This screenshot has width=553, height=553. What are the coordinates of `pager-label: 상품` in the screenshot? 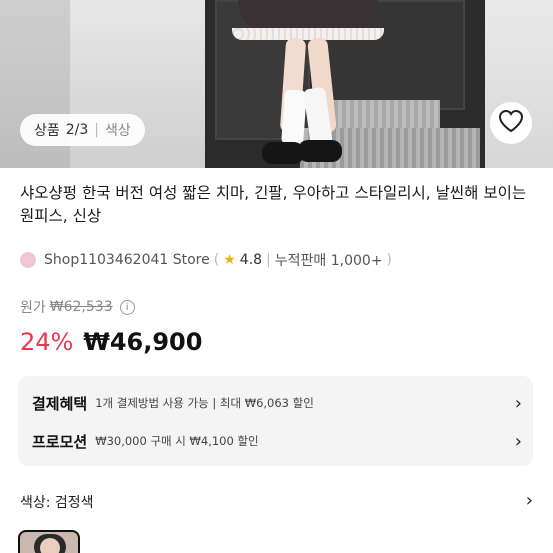 It's located at (47, 131).